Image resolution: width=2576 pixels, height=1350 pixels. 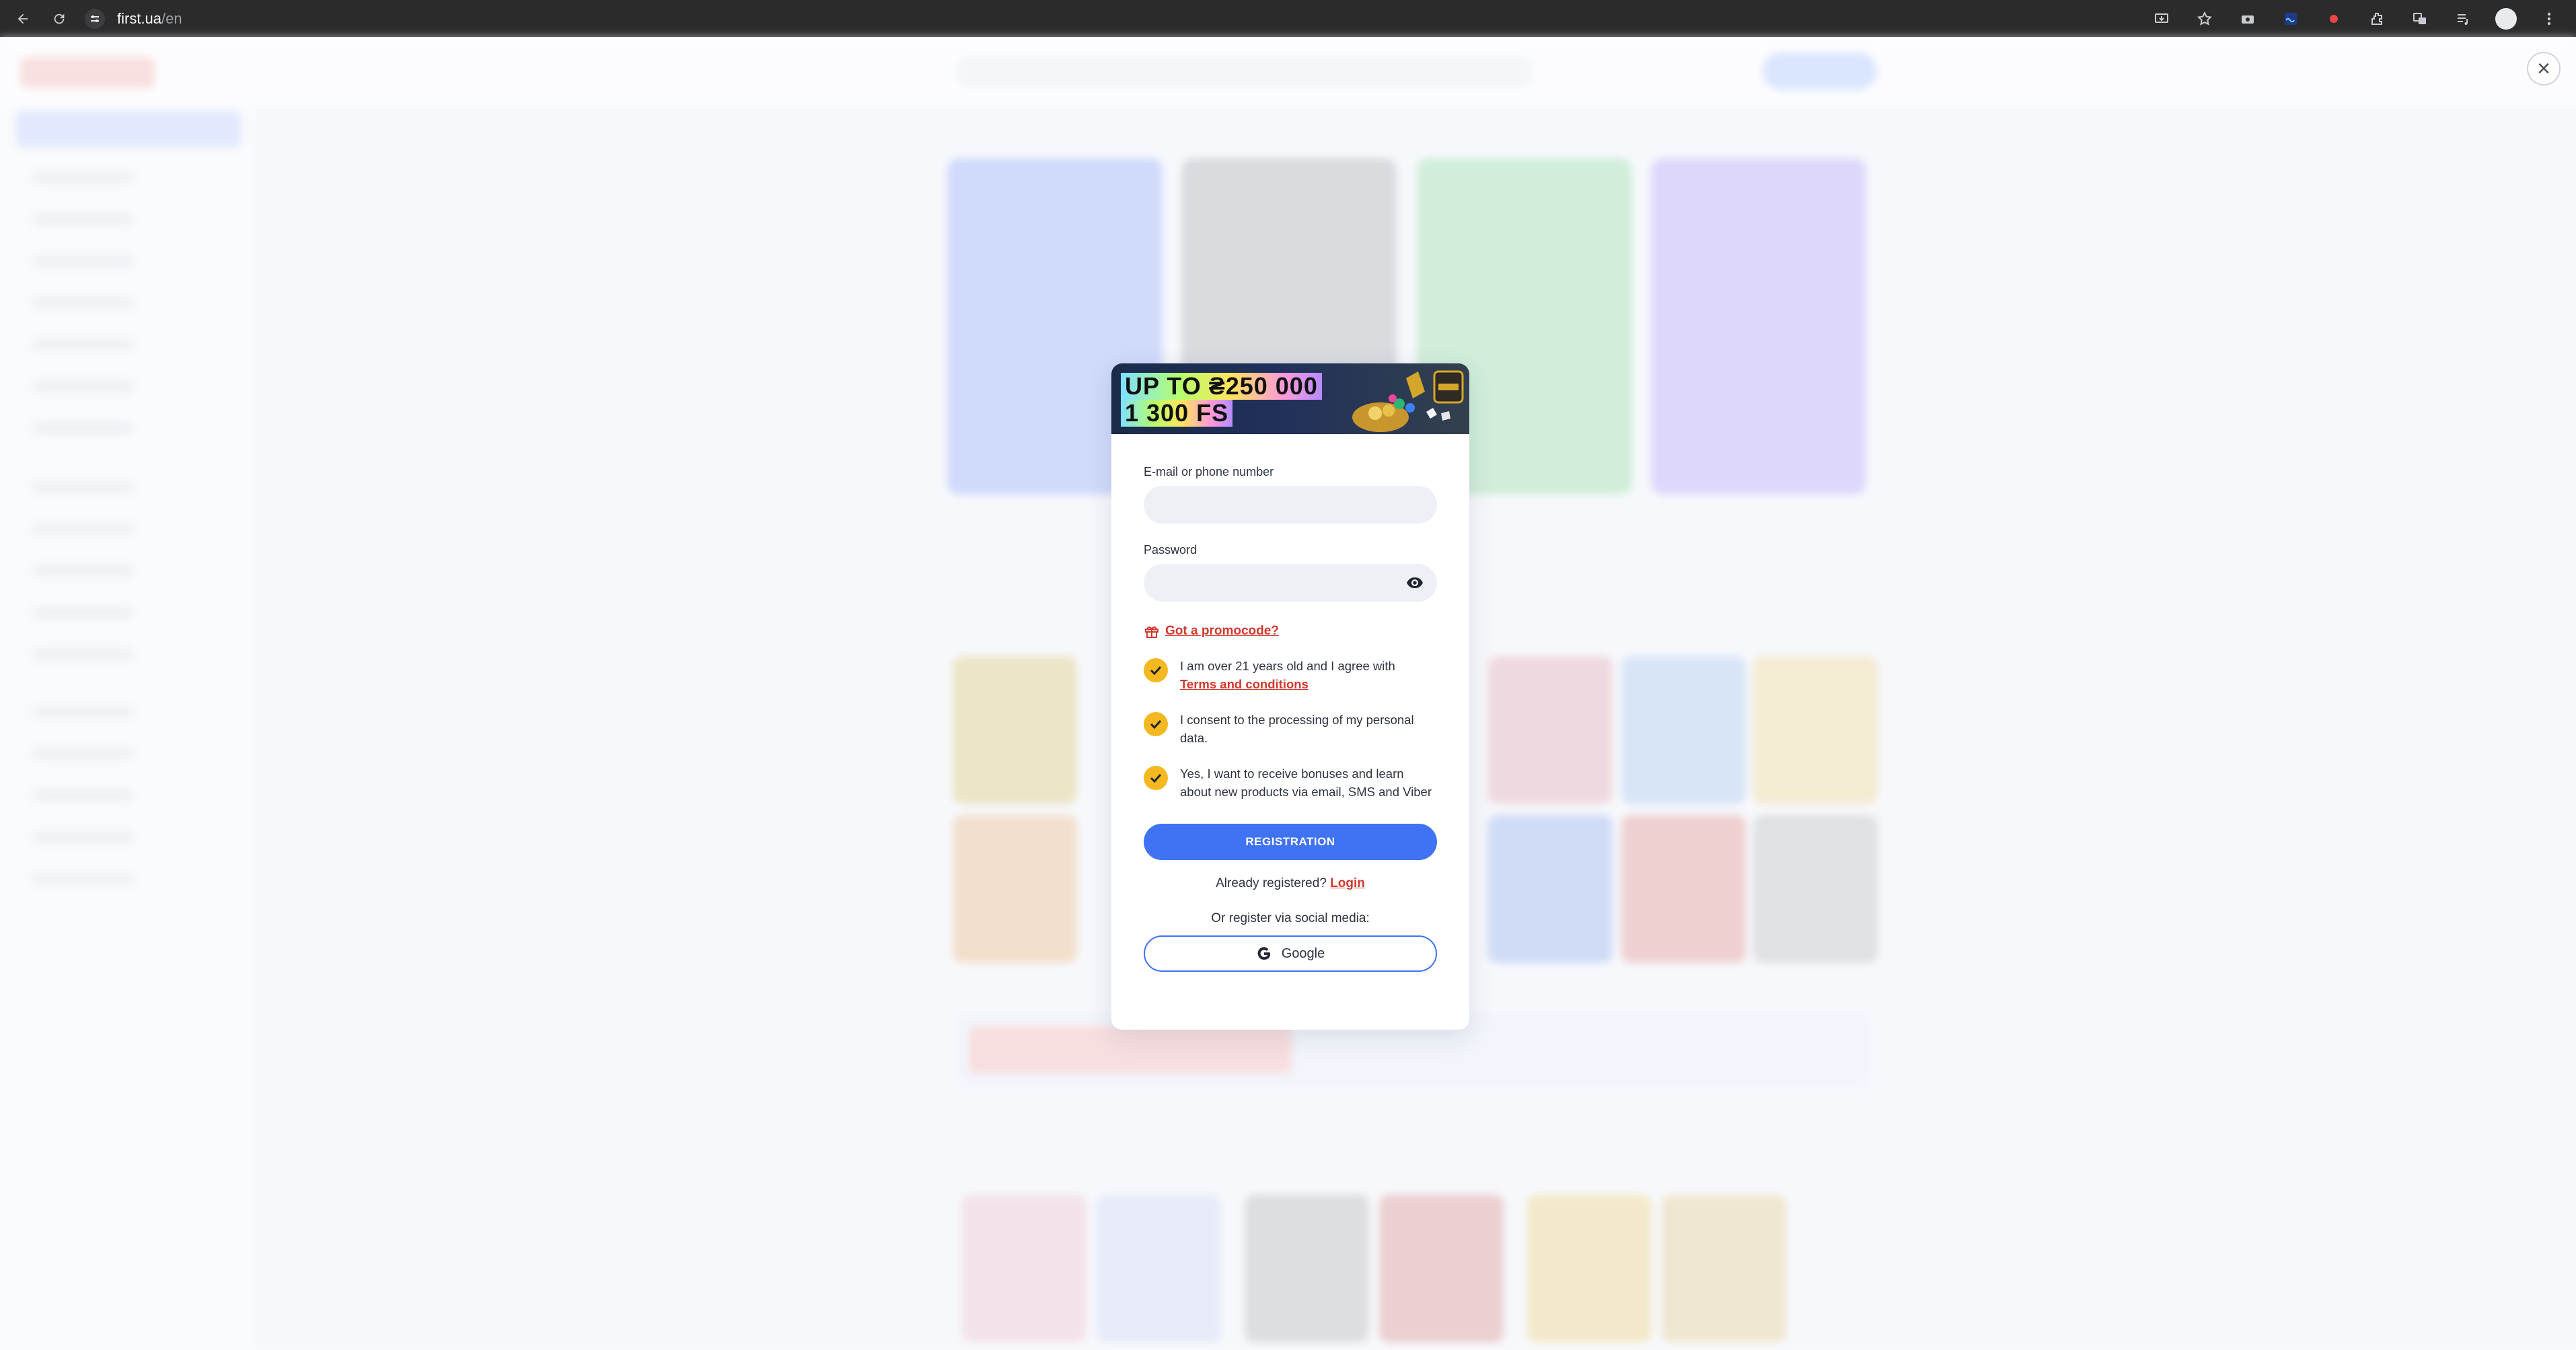 I want to click on already-registered-text: Already registered?, so click(x=1271, y=883).